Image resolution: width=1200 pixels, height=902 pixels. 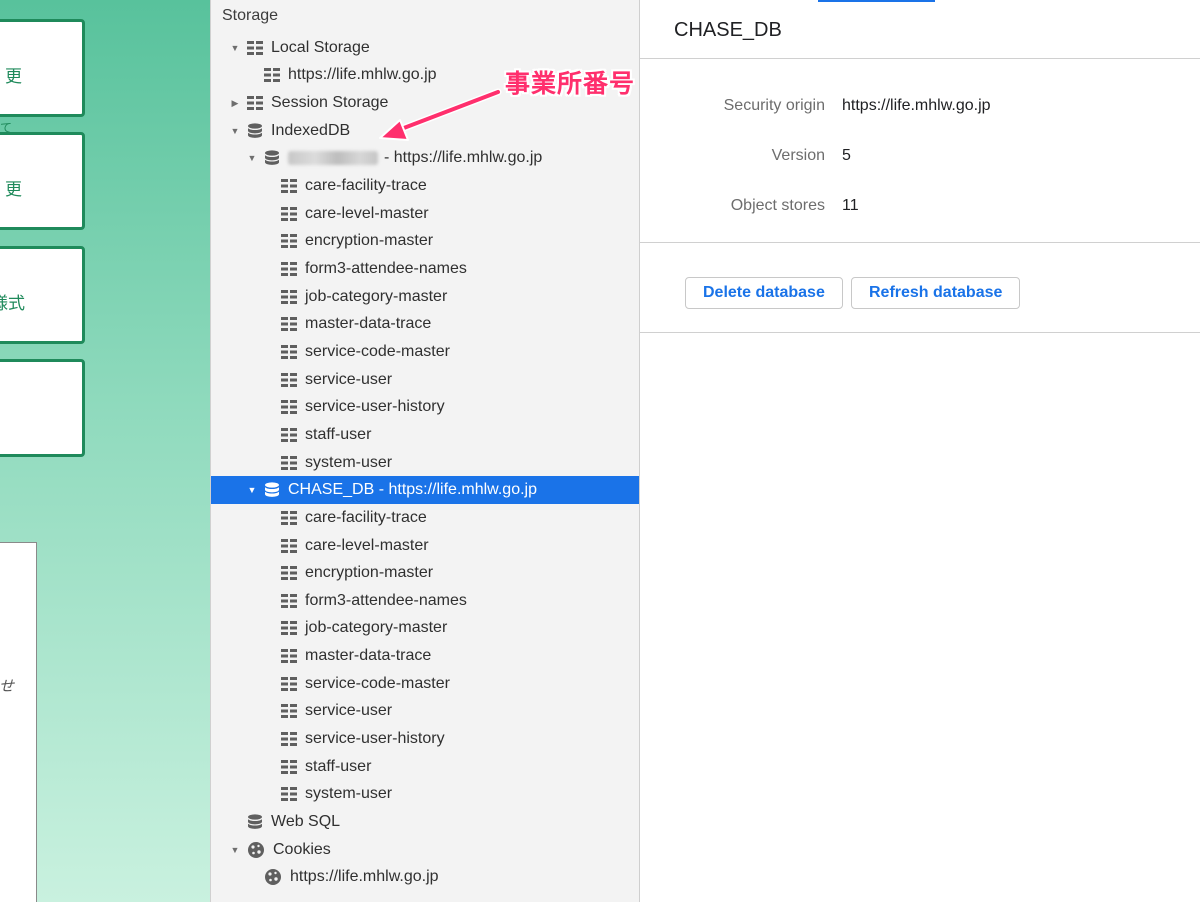 I want to click on version-value: 5, so click(x=846, y=155).